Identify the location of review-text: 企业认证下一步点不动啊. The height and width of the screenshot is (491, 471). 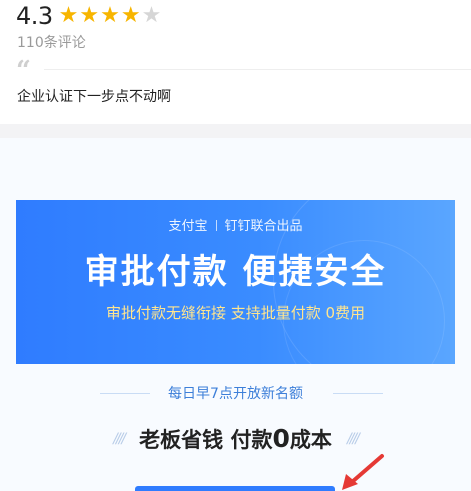
(94, 96).